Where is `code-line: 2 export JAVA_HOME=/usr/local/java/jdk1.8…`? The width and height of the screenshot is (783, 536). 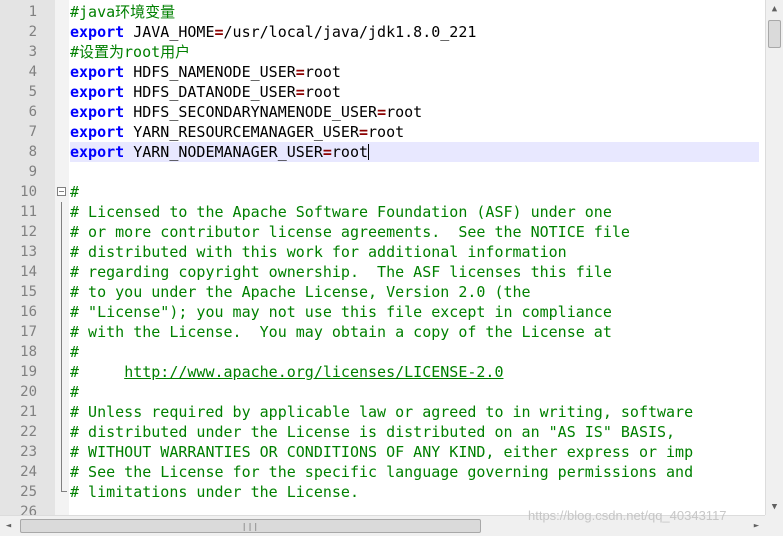
code-line: 2 export JAVA_HOME=/usr/local/java/jdk1.8… is located at coordinates (382, 32).